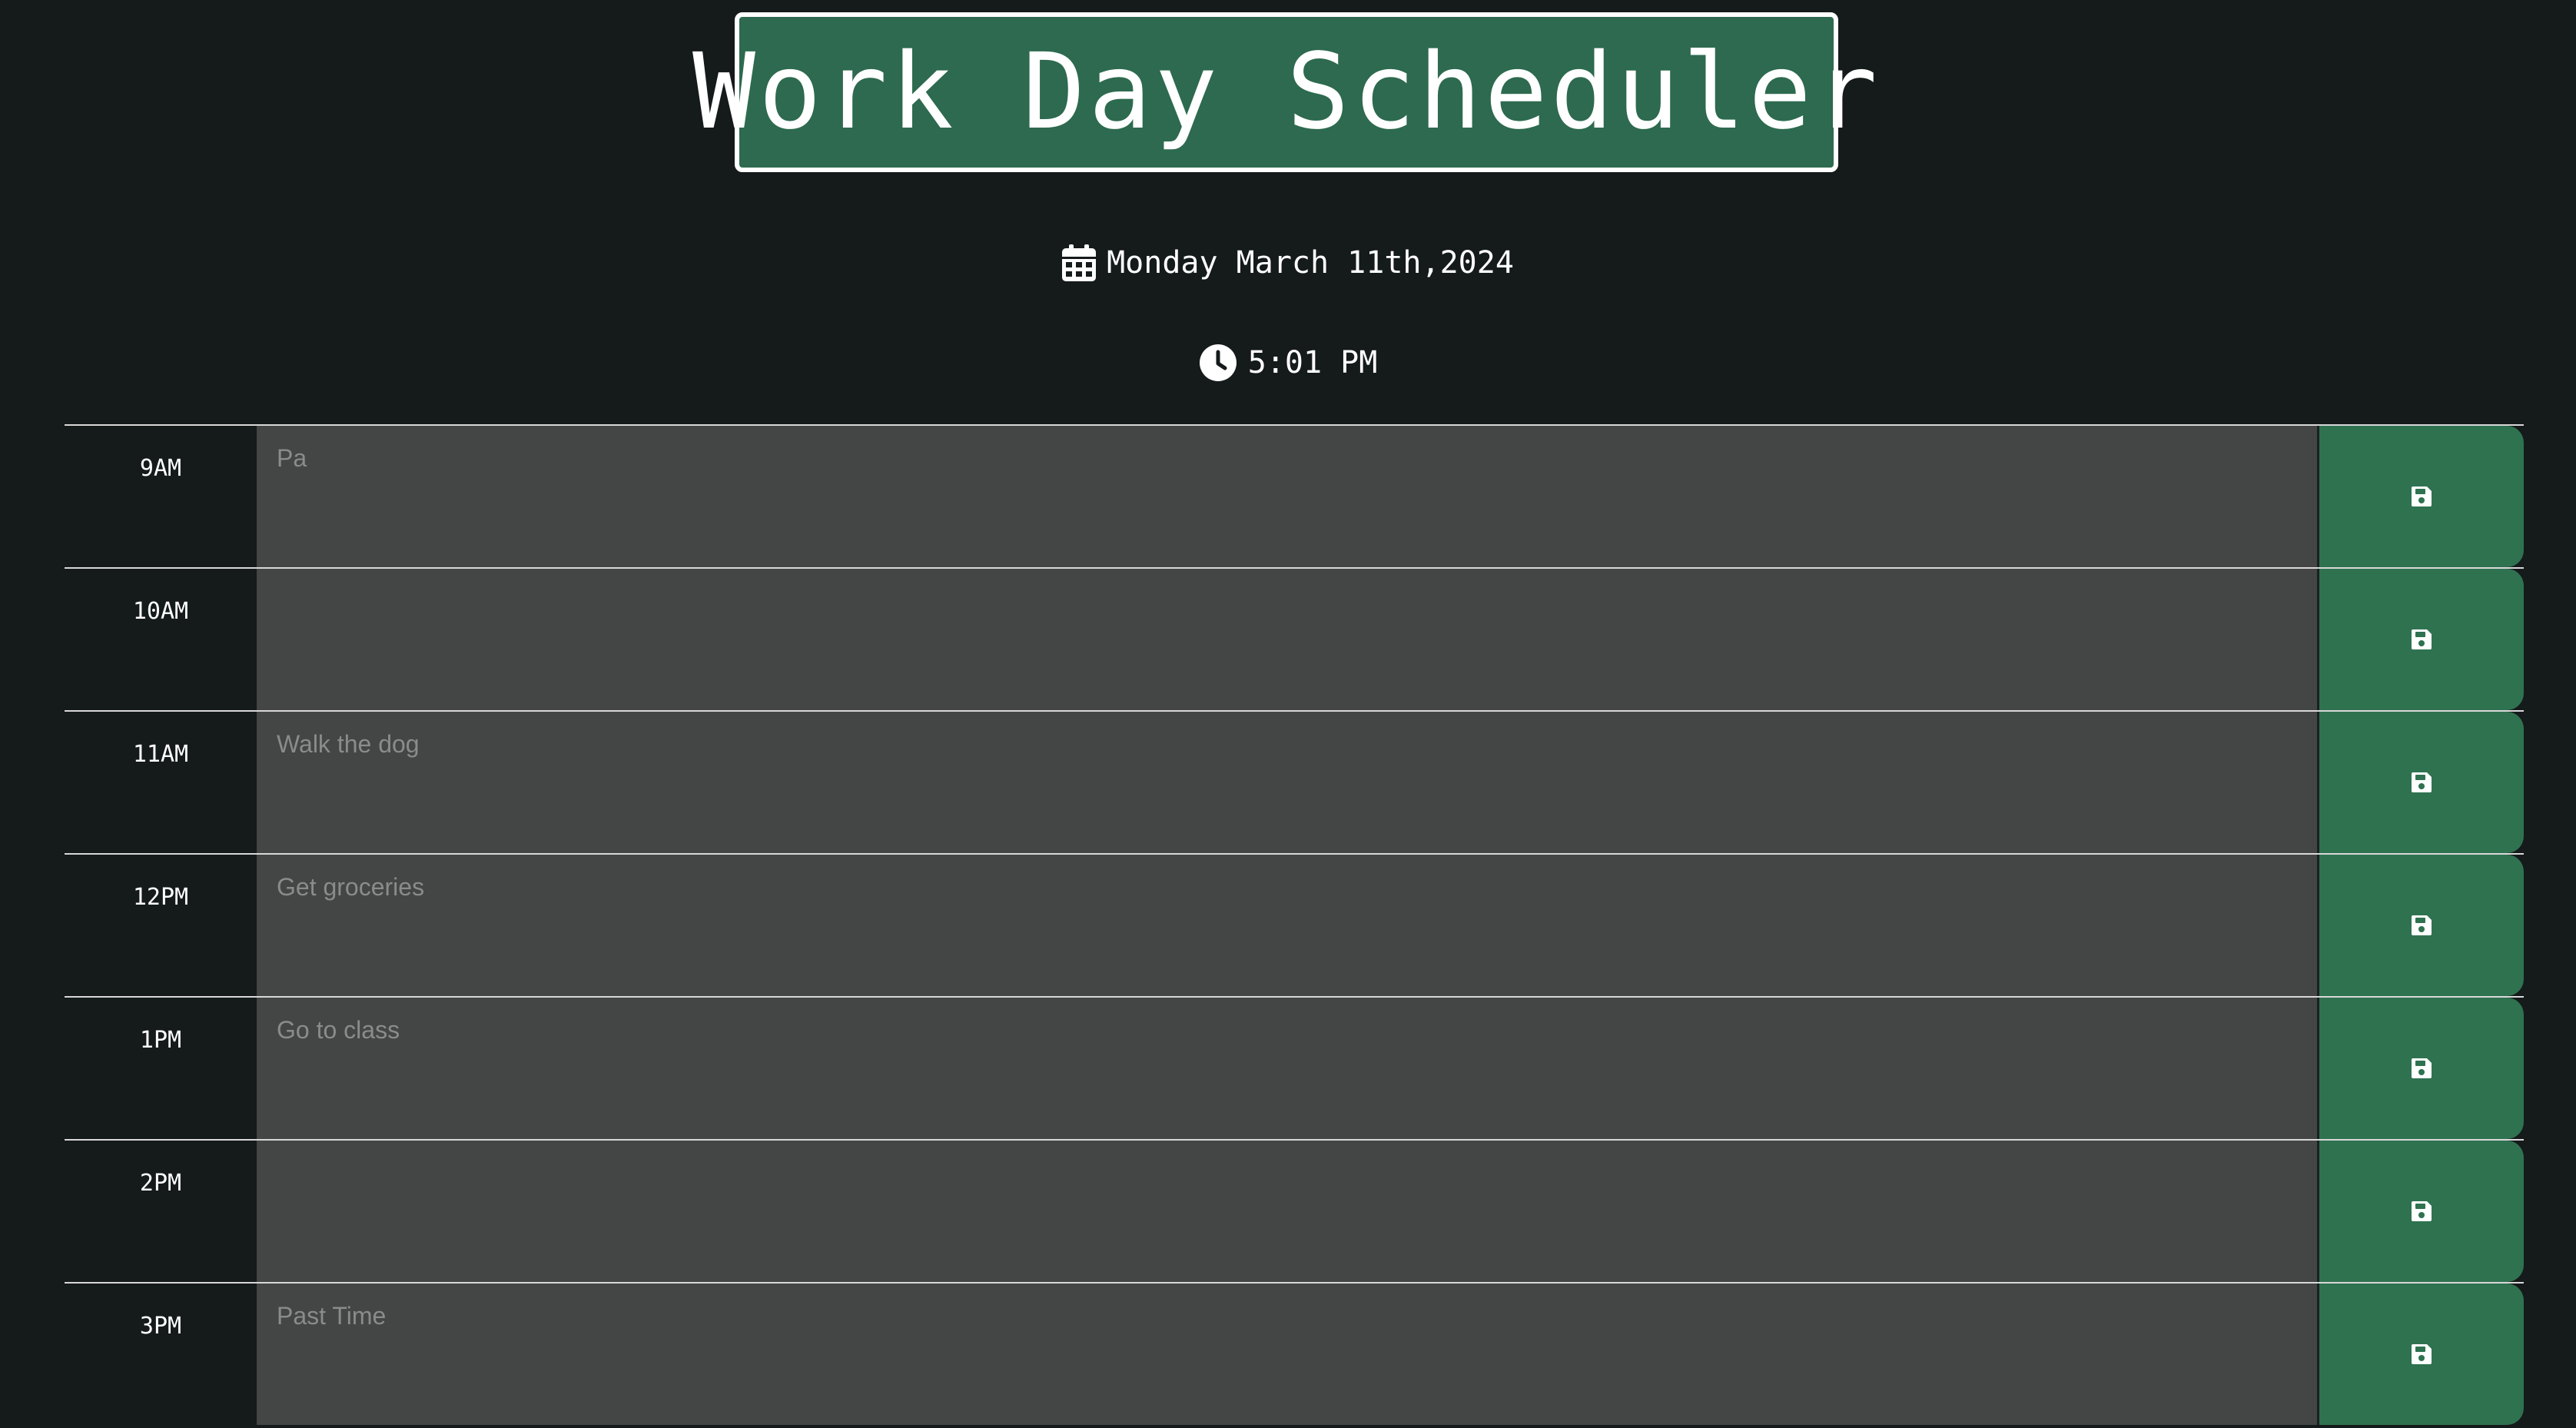  What do you see at coordinates (1310, 263) in the screenshot?
I see `date-text: Monday March 11th,2024` at bounding box center [1310, 263].